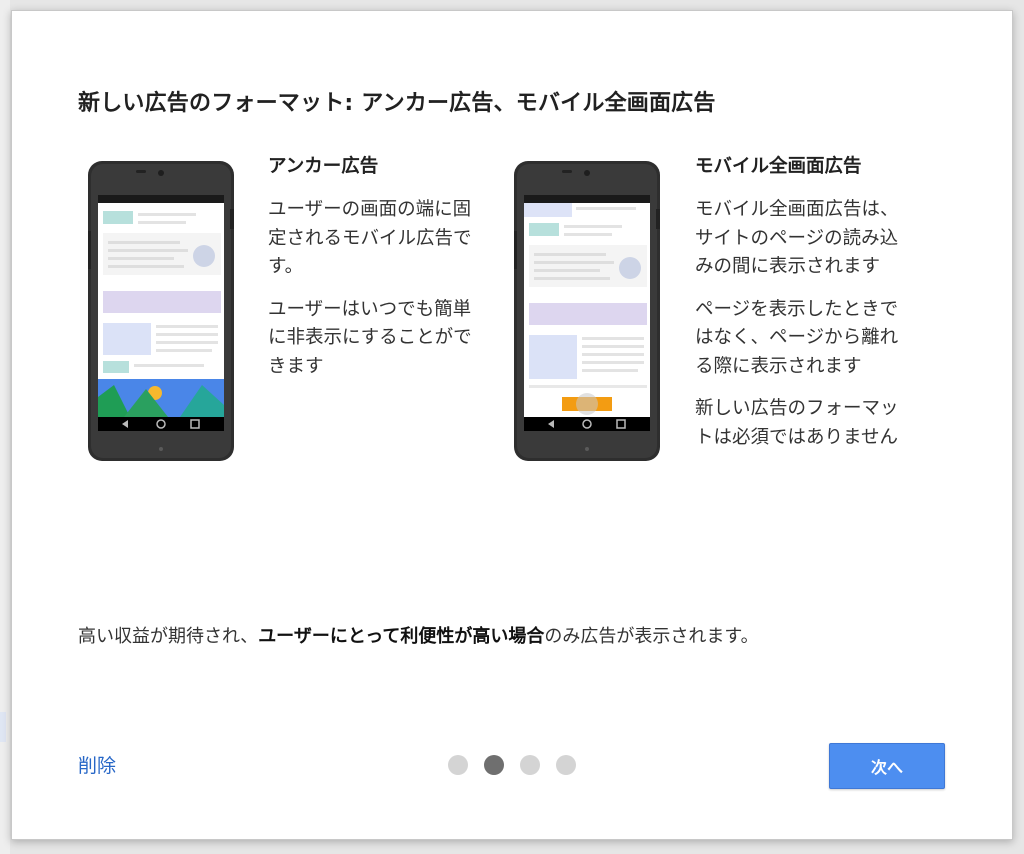  Describe the element at coordinates (3, 727) in the screenshot. I see `background-highlight` at that location.